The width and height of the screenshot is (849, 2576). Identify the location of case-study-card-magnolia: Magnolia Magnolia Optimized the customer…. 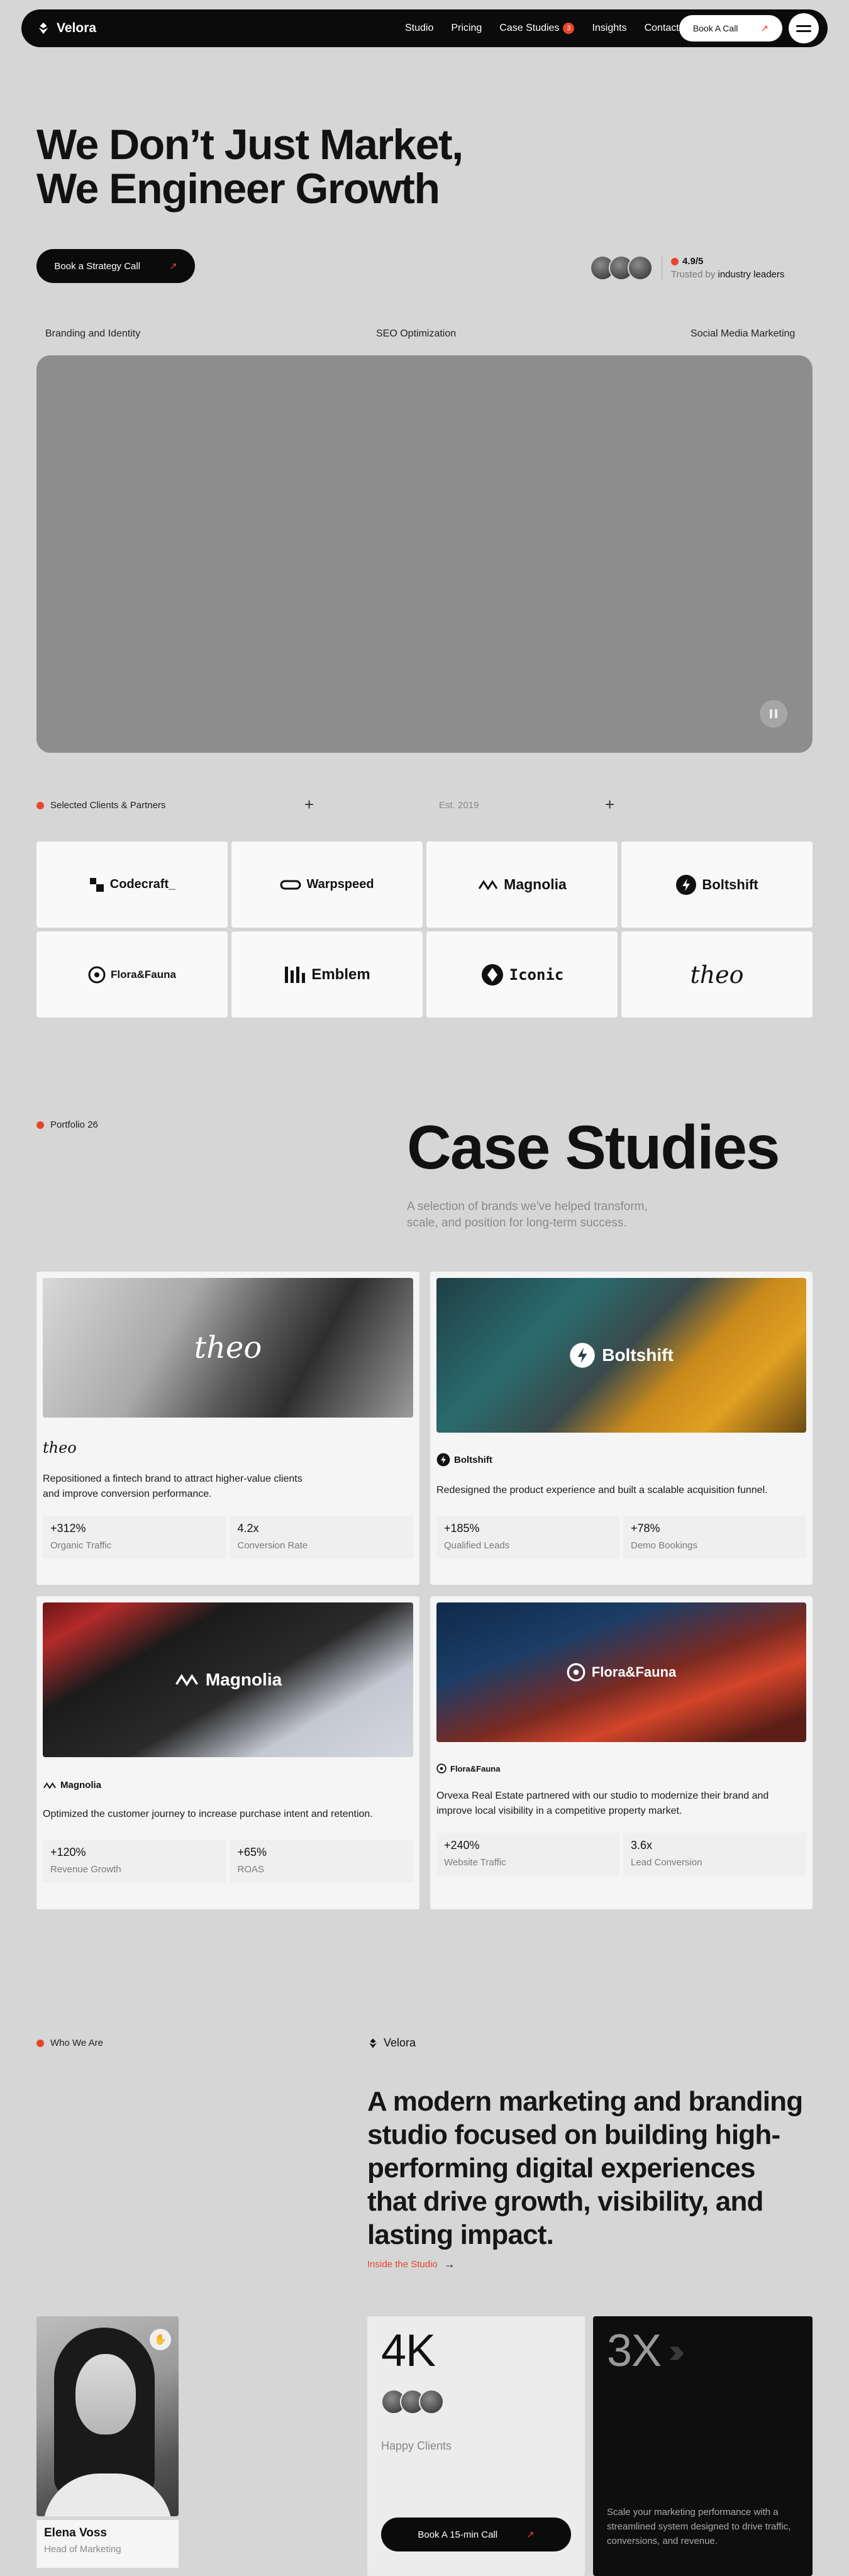
(227, 1752).